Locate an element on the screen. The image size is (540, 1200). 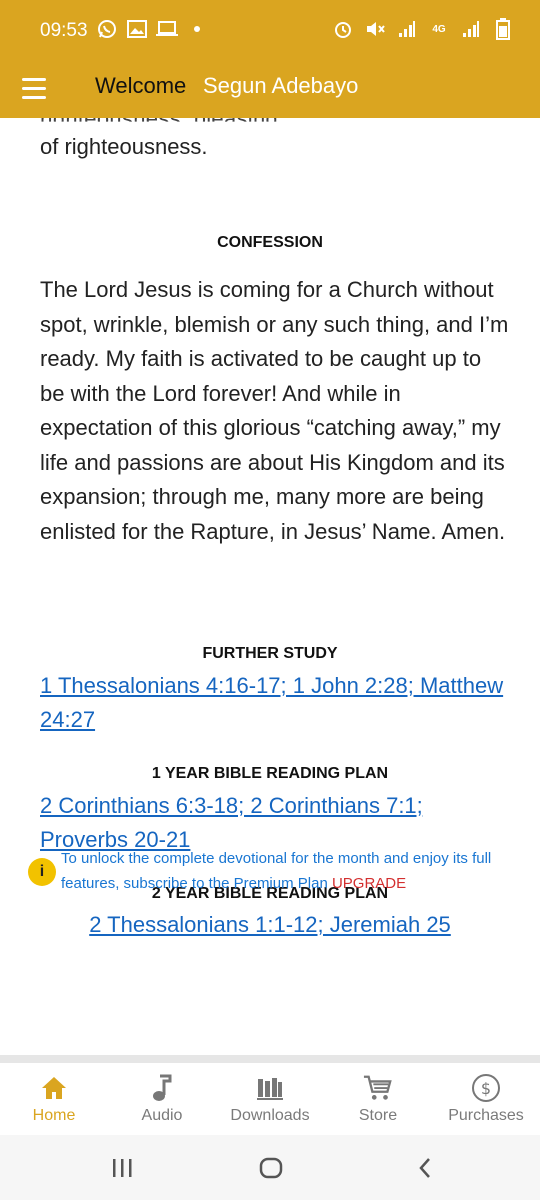
app-bar: Welcome Segun Adebayo is located at coordinates (270, 88).